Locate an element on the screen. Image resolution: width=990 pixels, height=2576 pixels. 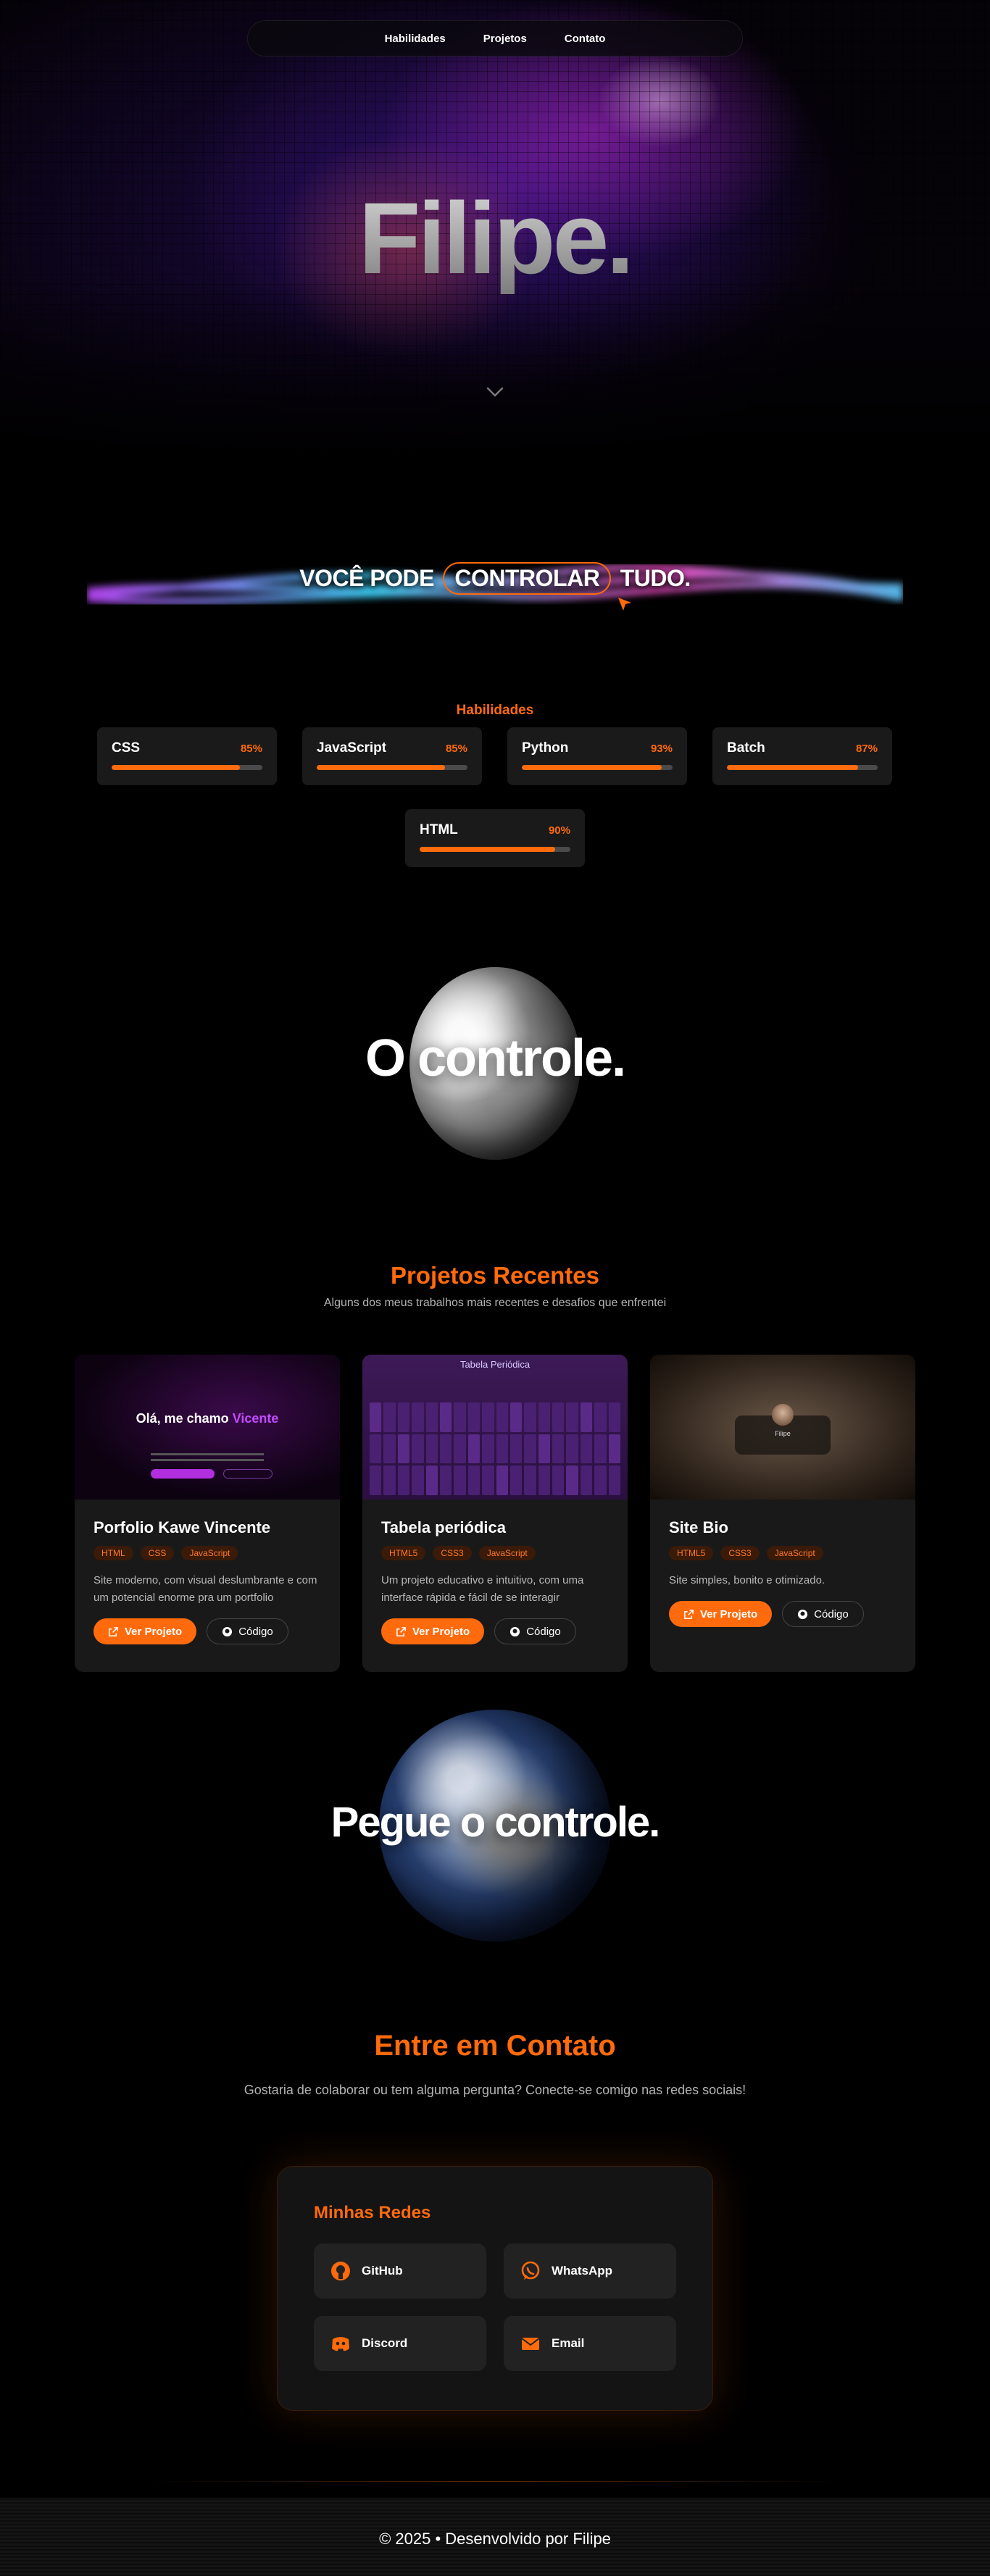
nav-link-contato: Contato is located at coordinates (585, 39).